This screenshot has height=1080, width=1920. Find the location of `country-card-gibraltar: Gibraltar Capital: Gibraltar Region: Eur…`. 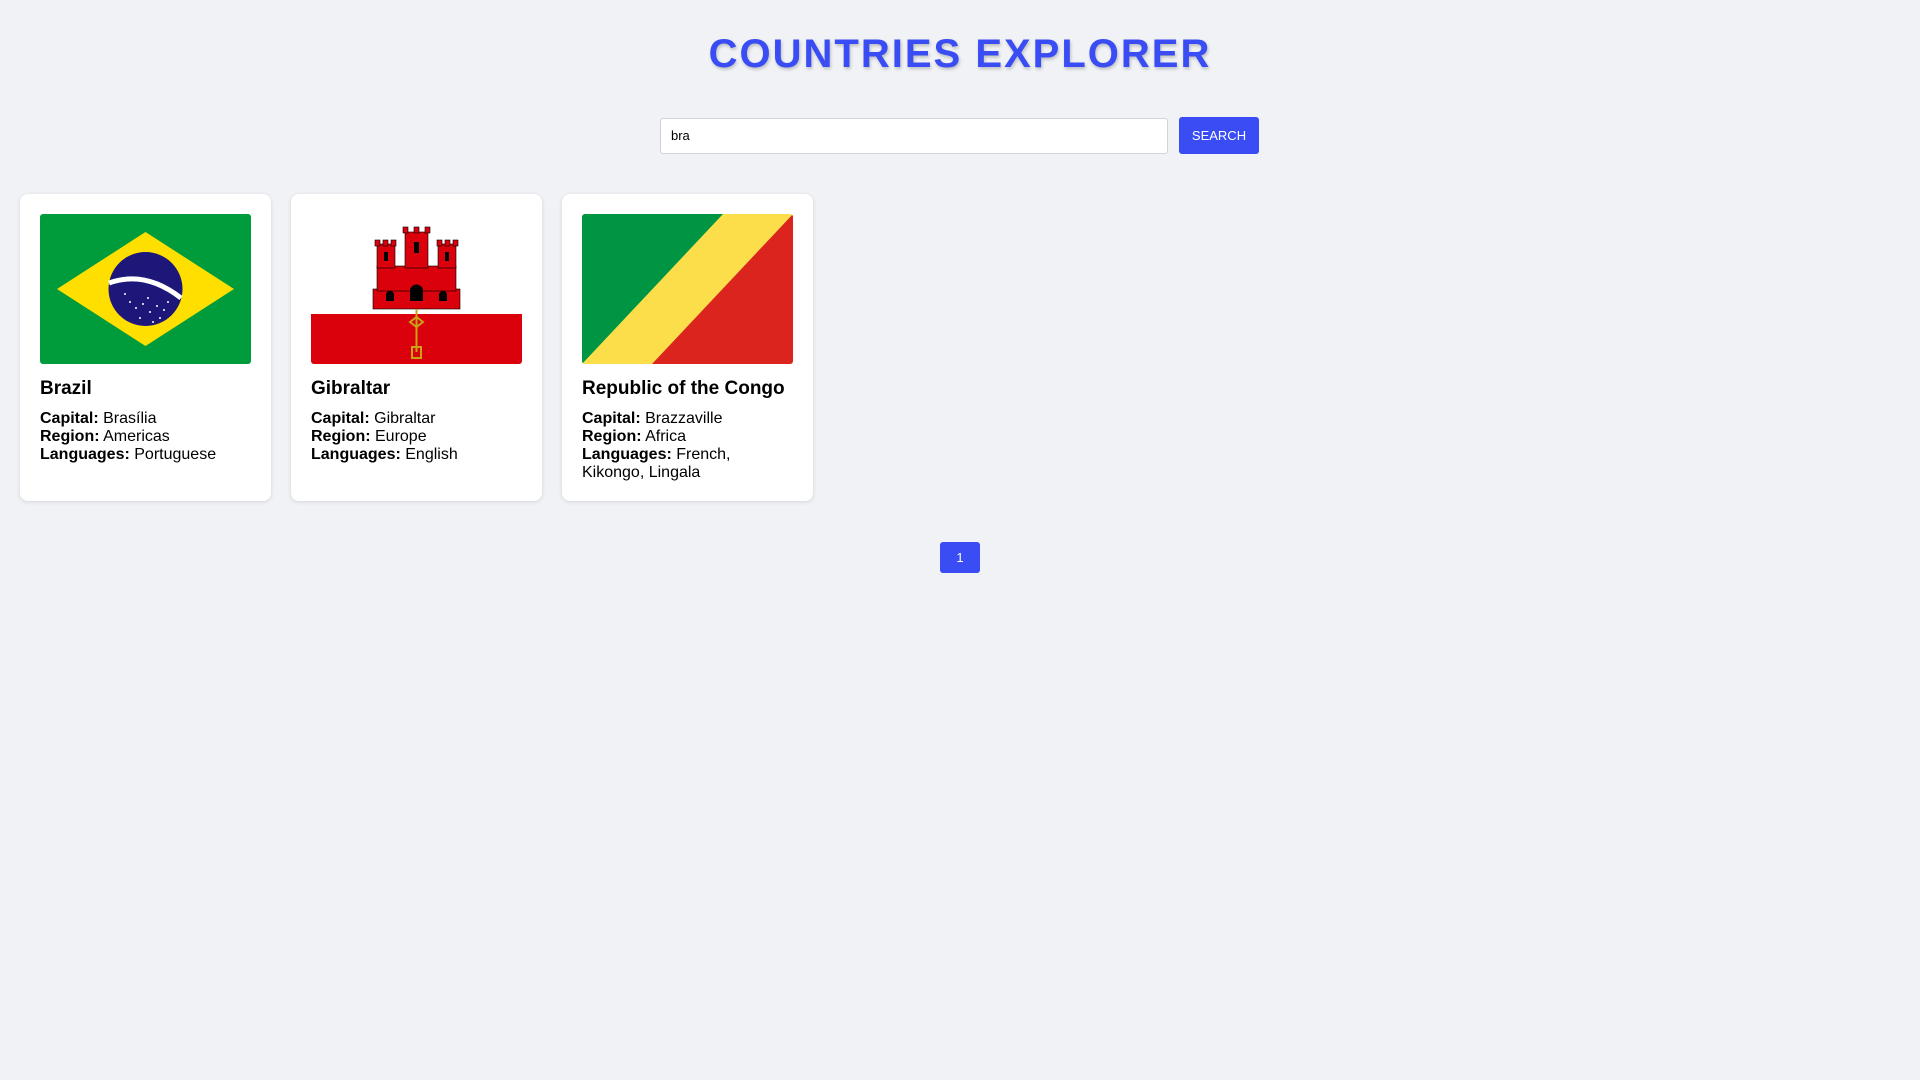

country-card-gibraltar: Gibraltar Capital: Gibraltar Region: Eur… is located at coordinates (416, 347).